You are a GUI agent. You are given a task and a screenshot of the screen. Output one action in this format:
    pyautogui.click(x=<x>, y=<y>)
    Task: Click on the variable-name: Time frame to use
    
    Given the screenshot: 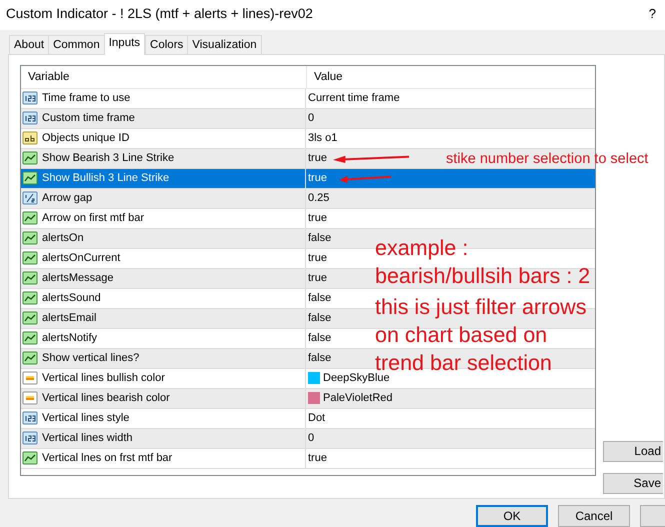 What is the action you would take?
    pyautogui.click(x=86, y=98)
    